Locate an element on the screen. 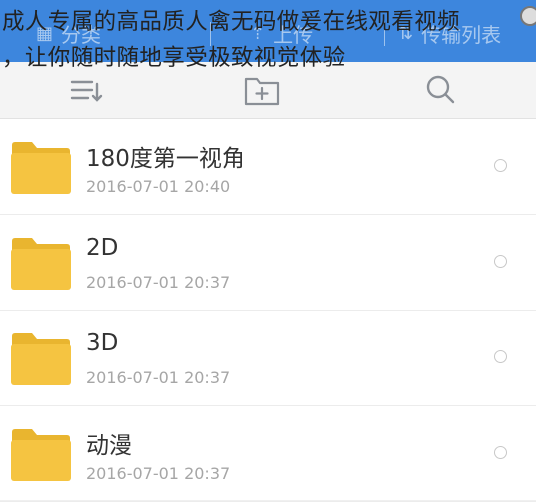 Image resolution: width=536 pixels, height=502 pixels. overlay-caption-line-2: ，让你随时随地享受极致视觉体验 is located at coordinates (174, 58).